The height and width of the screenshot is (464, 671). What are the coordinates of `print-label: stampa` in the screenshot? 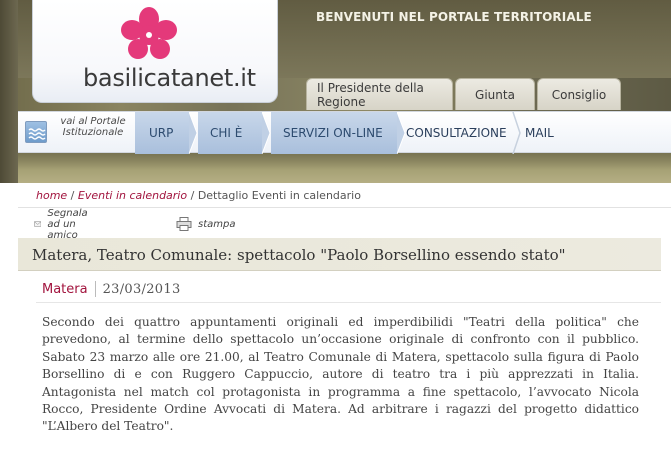 It's located at (217, 224).